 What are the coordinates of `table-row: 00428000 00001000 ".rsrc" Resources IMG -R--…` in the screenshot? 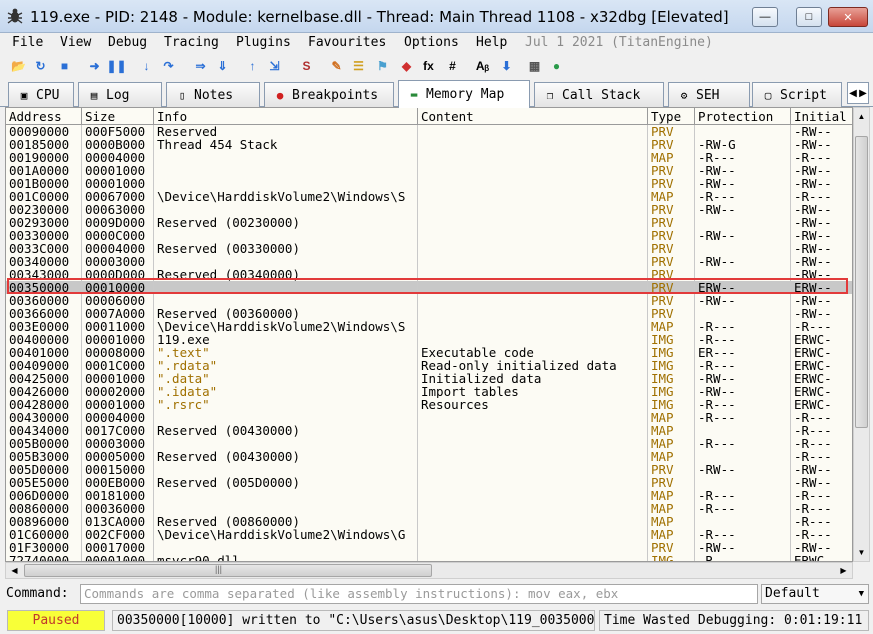 It's located at (429, 404).